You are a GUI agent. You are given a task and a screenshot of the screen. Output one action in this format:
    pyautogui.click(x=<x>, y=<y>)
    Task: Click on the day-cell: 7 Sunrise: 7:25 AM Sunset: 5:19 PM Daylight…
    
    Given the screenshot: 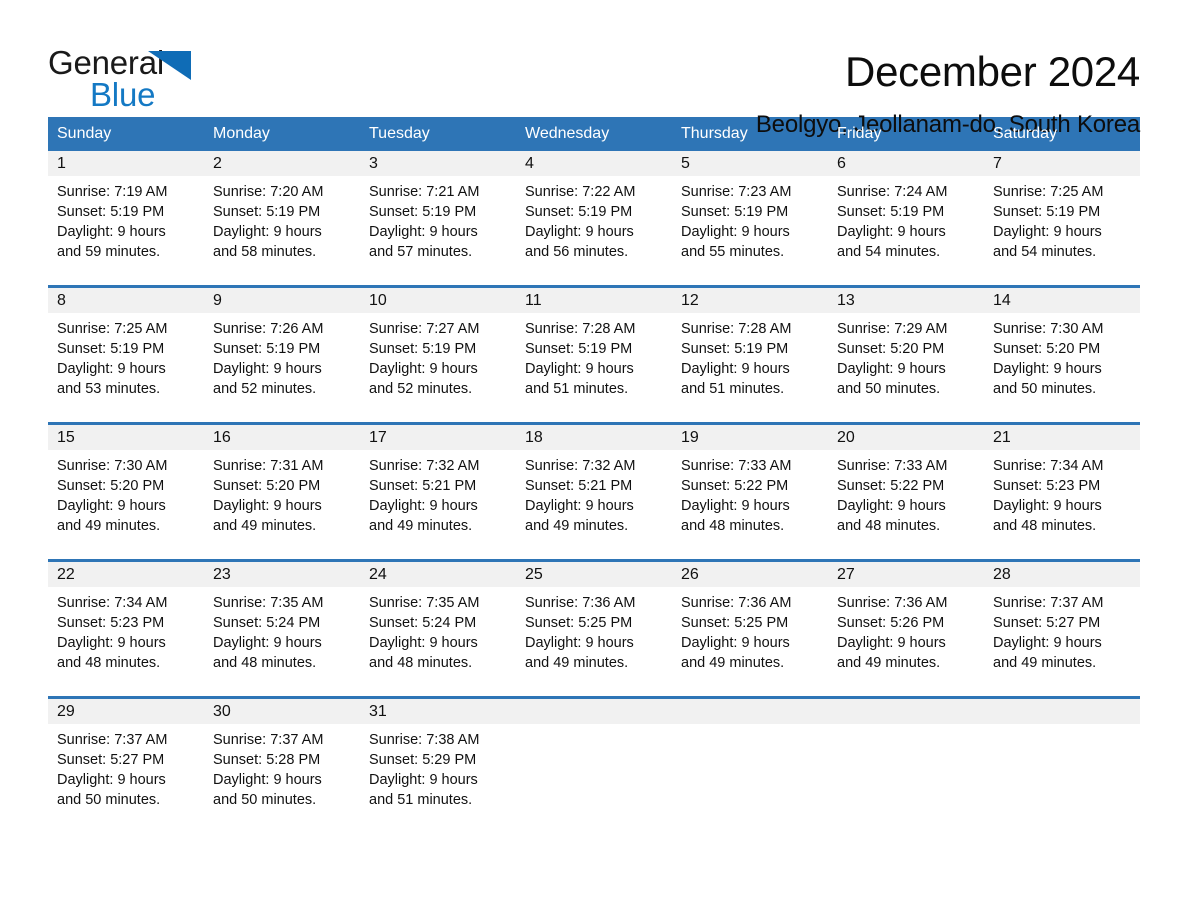 What is the action you would take?
    pyautogui.click(x=1062, y=218)
    